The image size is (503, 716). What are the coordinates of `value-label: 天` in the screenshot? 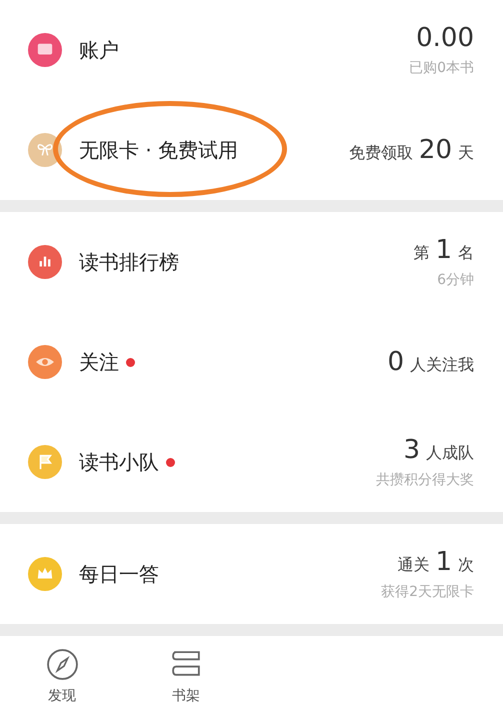 It's located at (466, 153).